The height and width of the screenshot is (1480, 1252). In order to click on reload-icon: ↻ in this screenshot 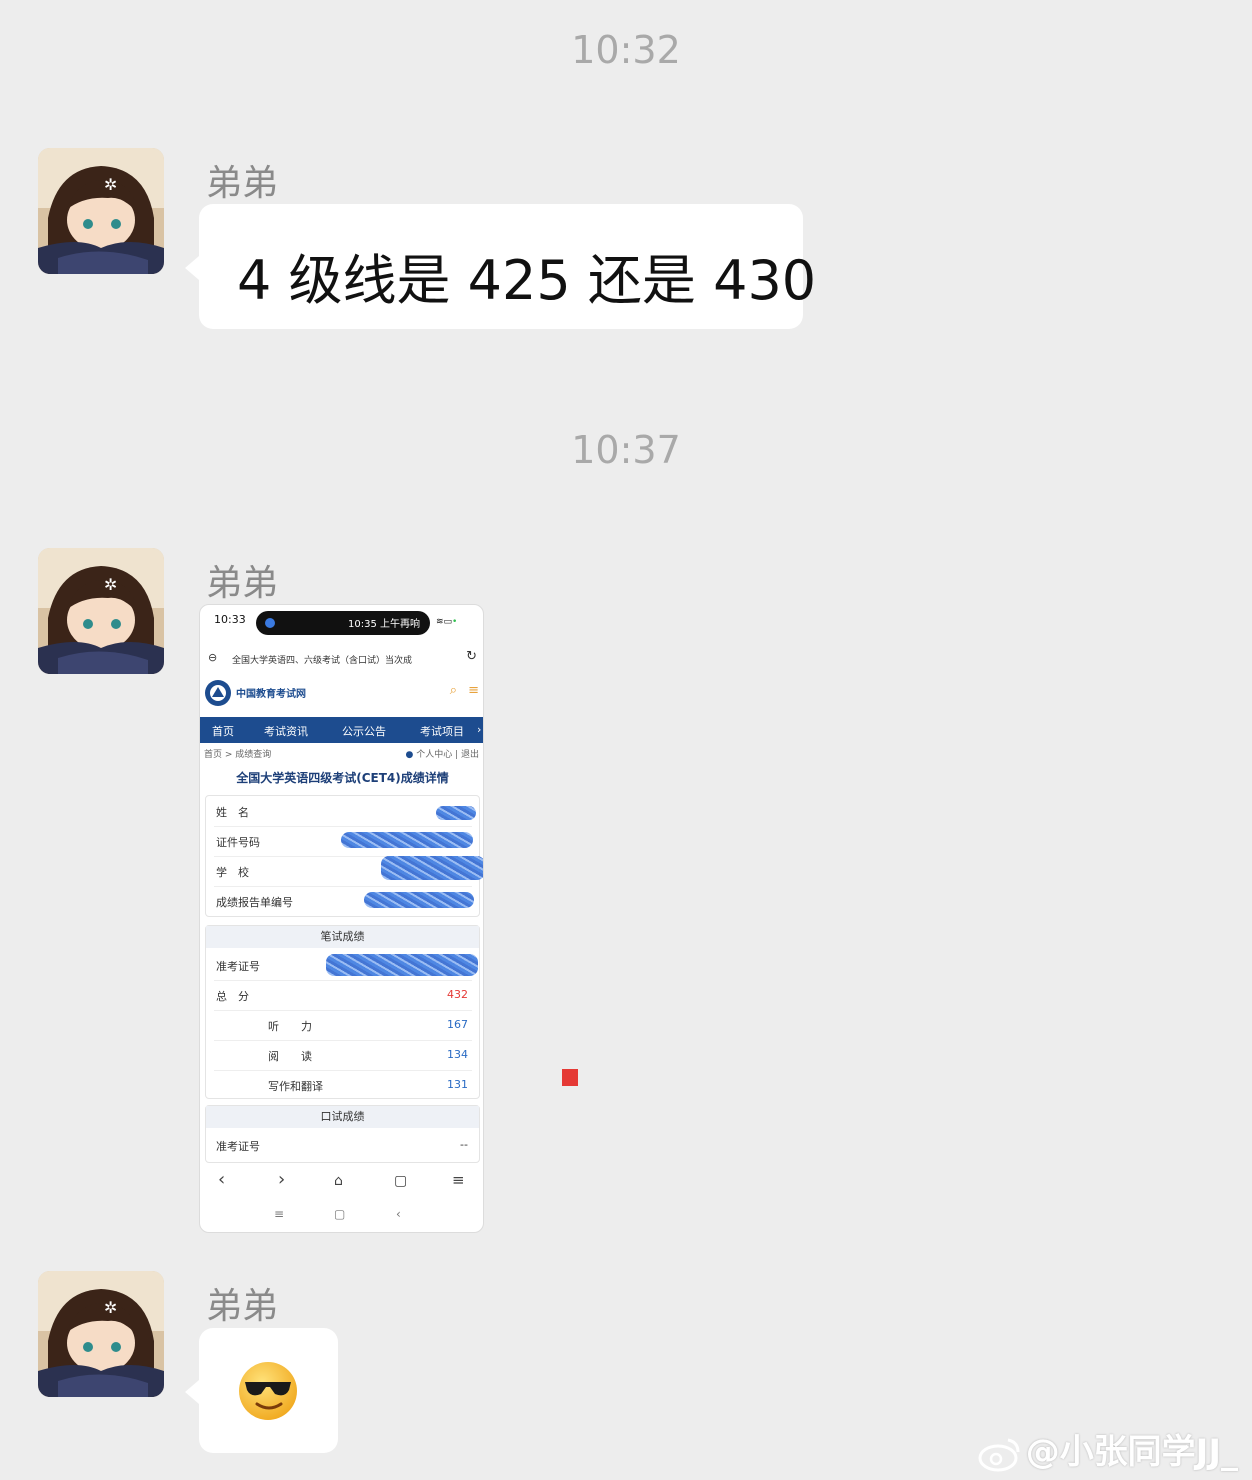, I will do `click(471, 656)`.